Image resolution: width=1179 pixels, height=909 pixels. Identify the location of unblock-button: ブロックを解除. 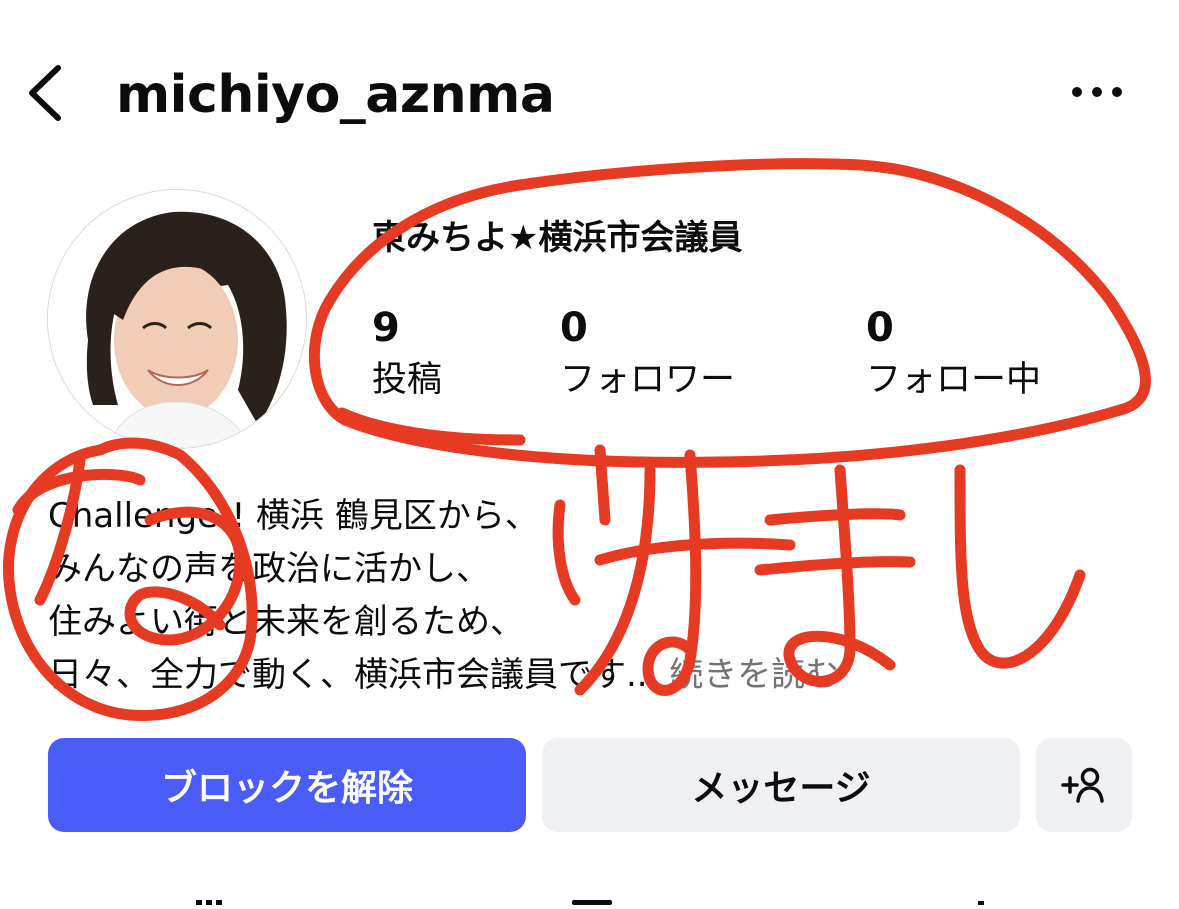
(287, 785).